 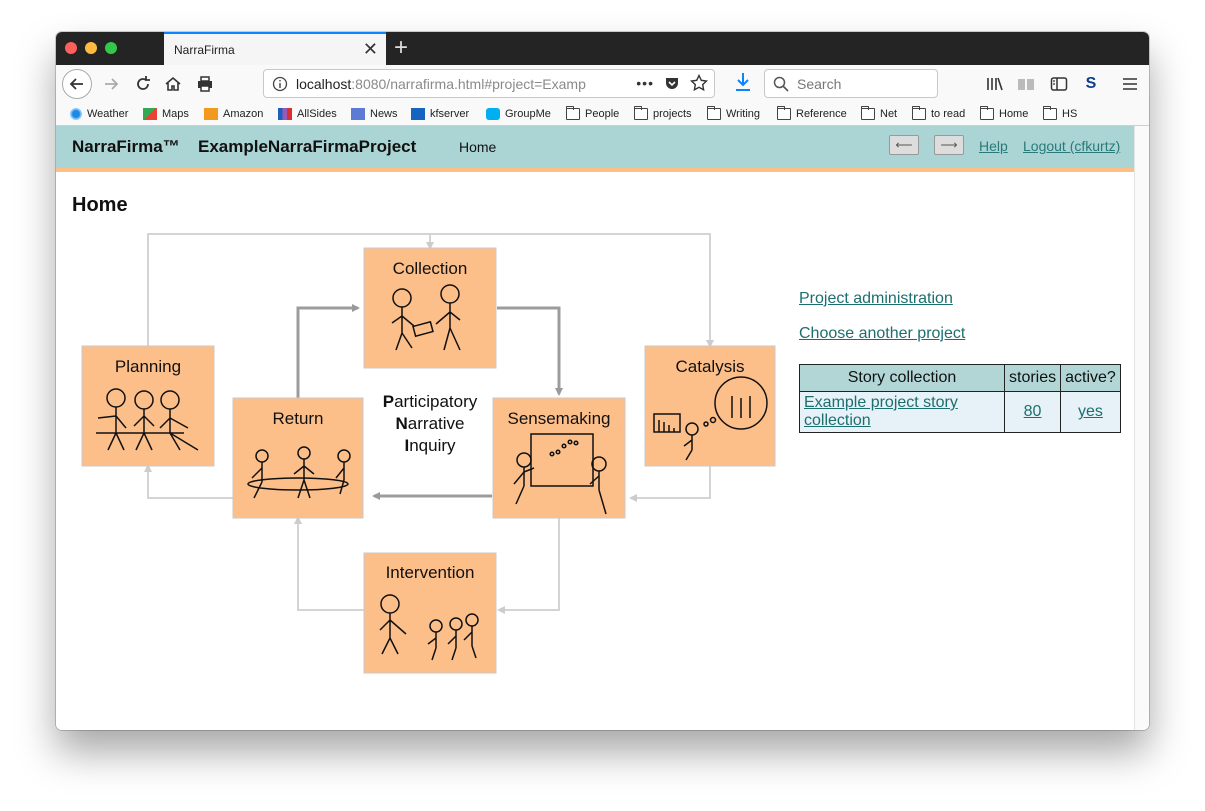 What do you see at coordinates (317, 114) in the screenshot?
I see `bookmark-label: AllSides` at bounding box center [317, 114].